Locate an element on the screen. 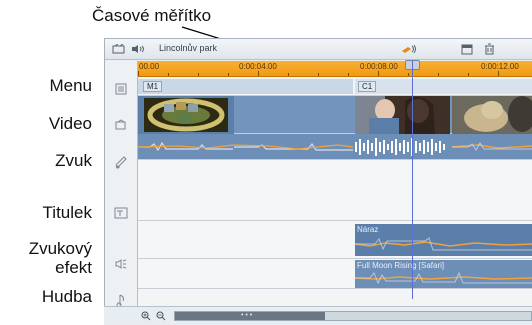 This screenshot has height=325, width=532. music-waveform is located at coordinates (443, 278).